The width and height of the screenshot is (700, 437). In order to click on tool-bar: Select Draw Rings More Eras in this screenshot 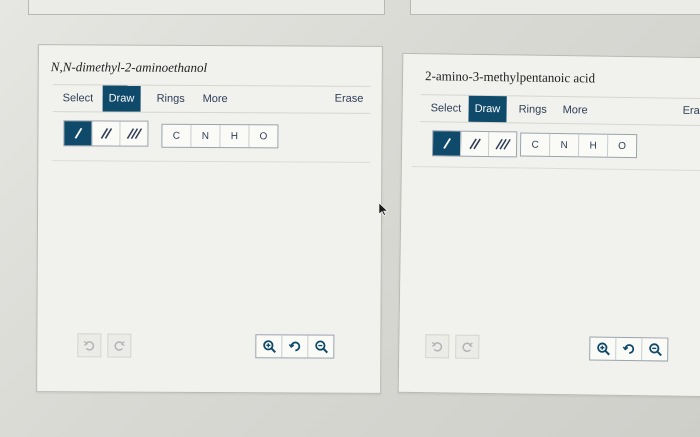, I will do `click(560, 110)`.